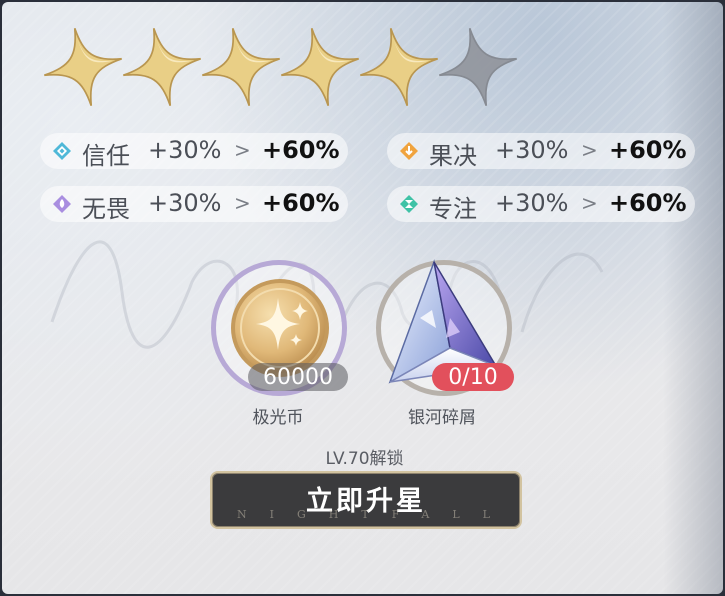  I want to click on upgrade-star-button: 立即升星 NIGHTFALL, so click(366, 500).